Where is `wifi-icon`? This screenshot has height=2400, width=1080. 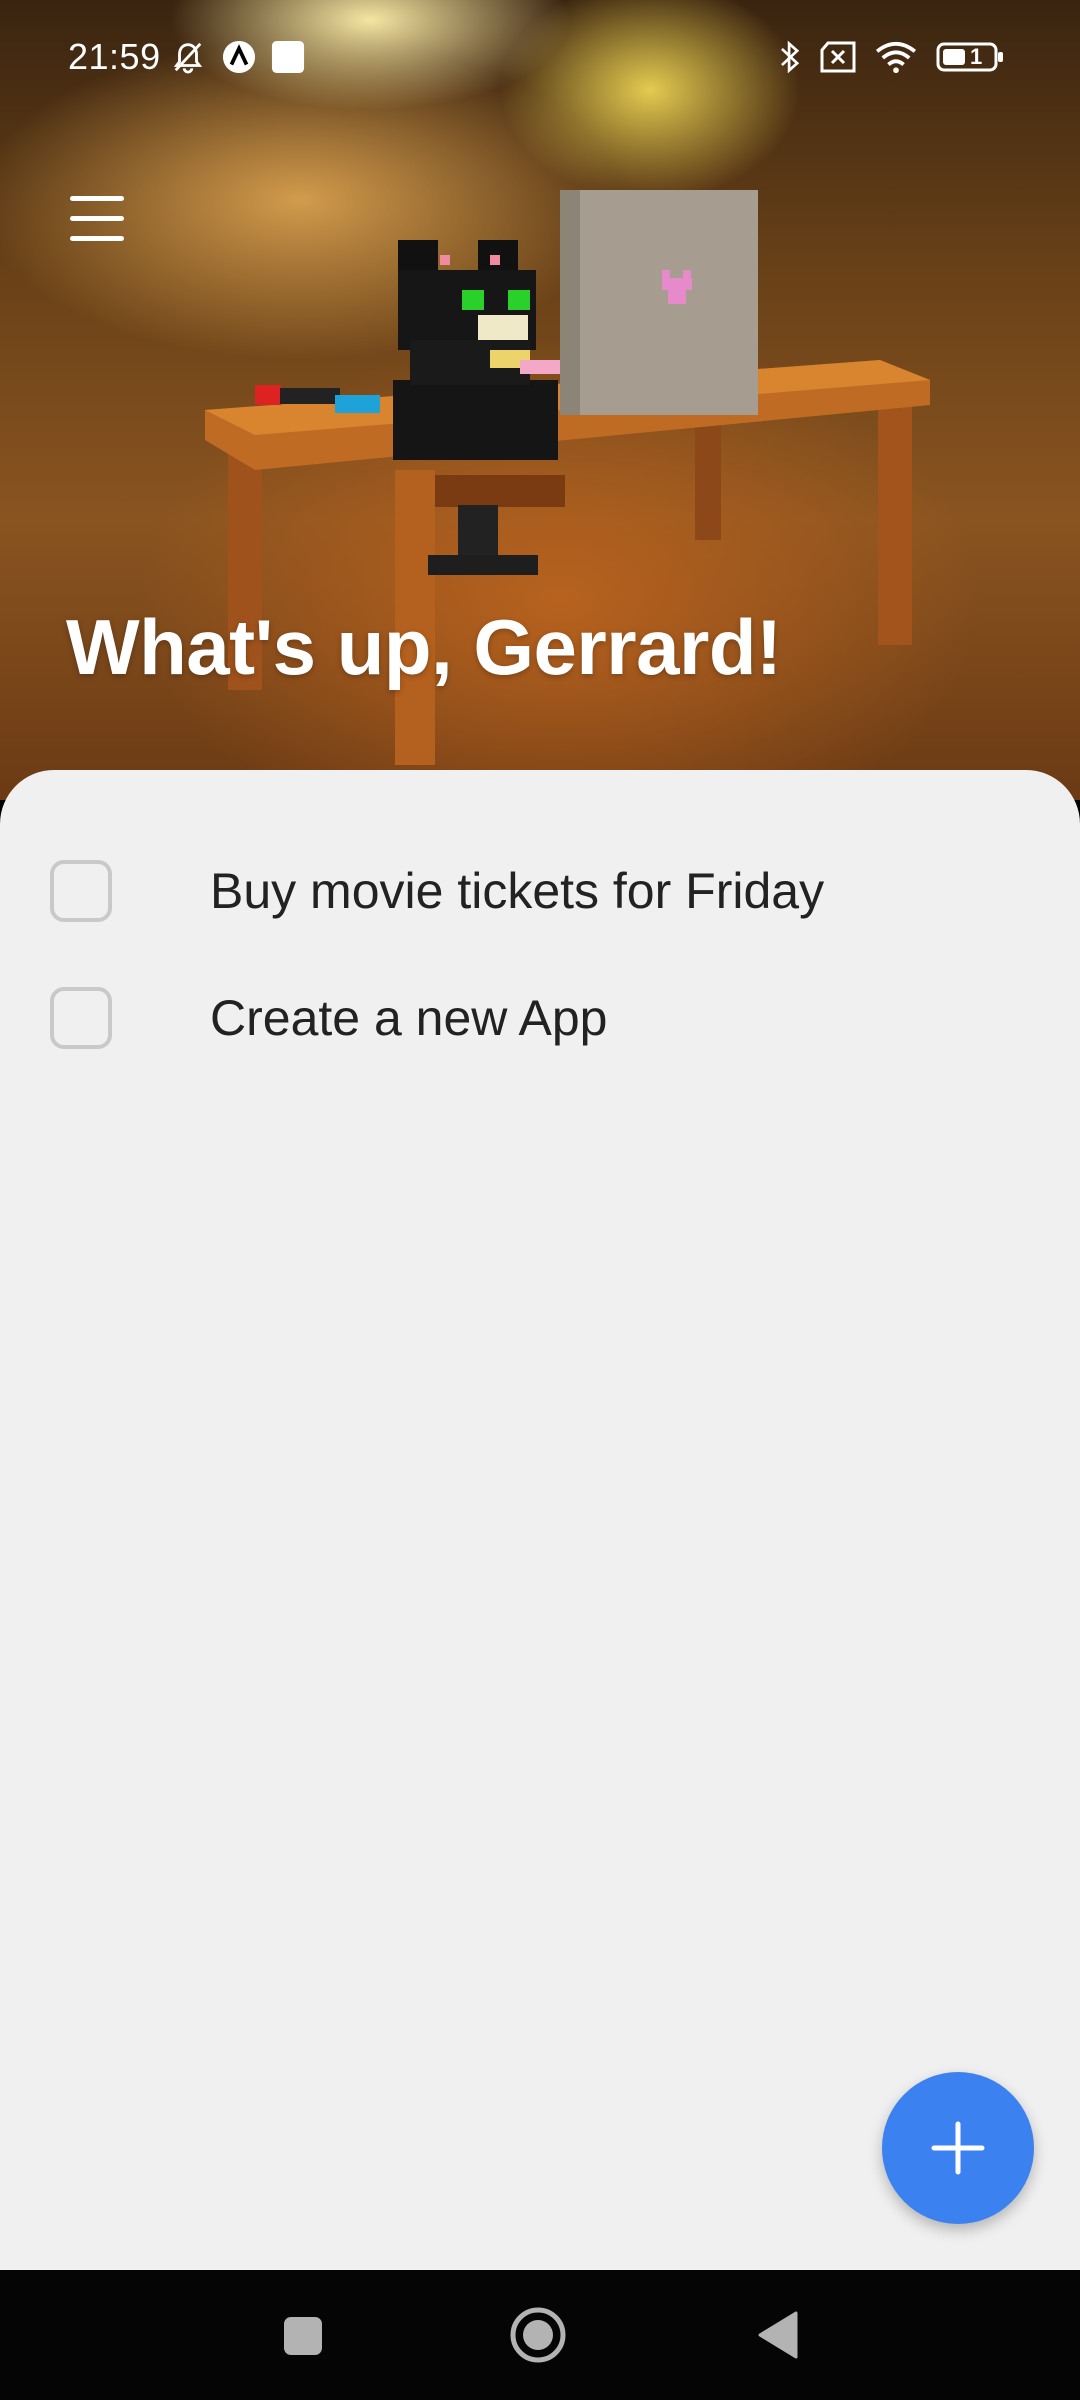
wifi-icon is located at coordinates (896, 57).